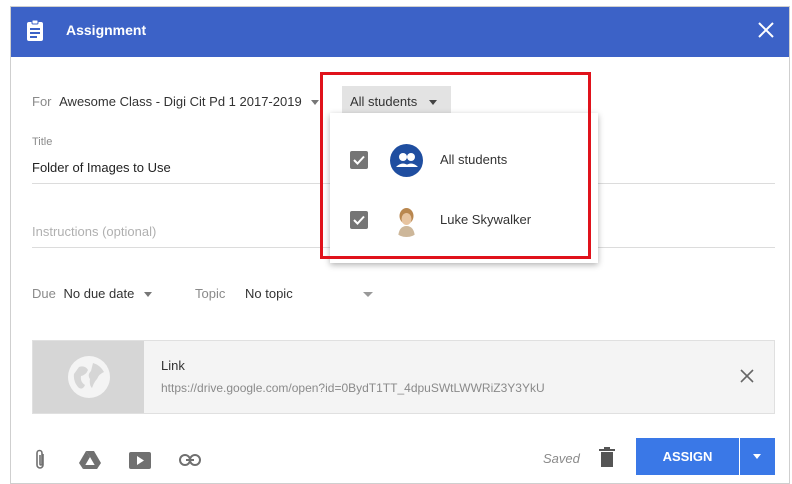 The height and width of the screenshot is (484, 792). Describe the element at coordinates (384, 101) in the screenshot. I see `students-dropdown-label: All students` at that location.